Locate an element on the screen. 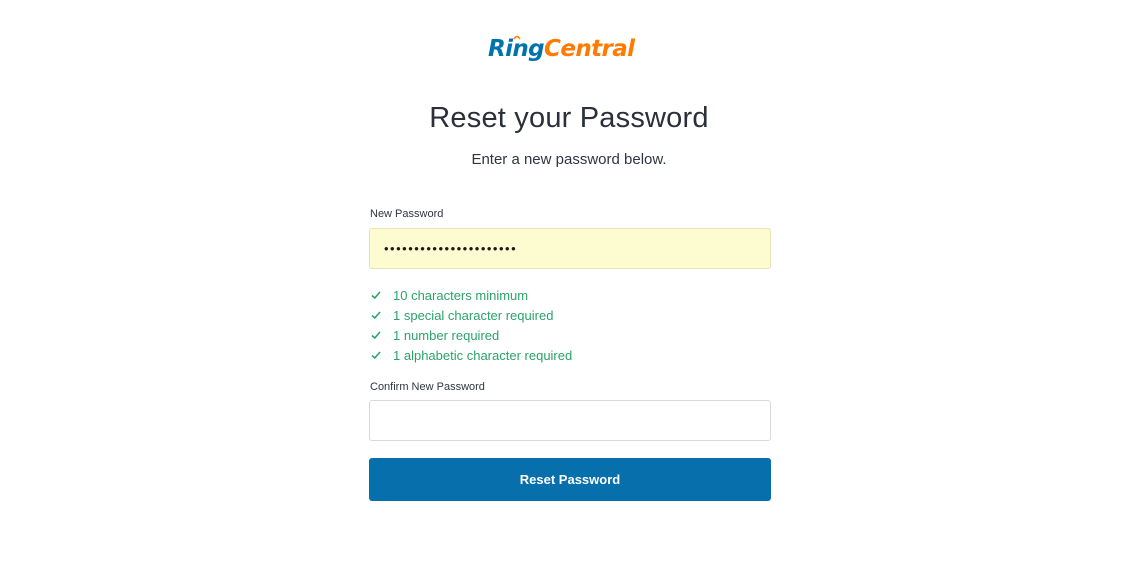 This screenshot has width=1138, height=574. signal-wave-icon is located at coordinates (517, 37).